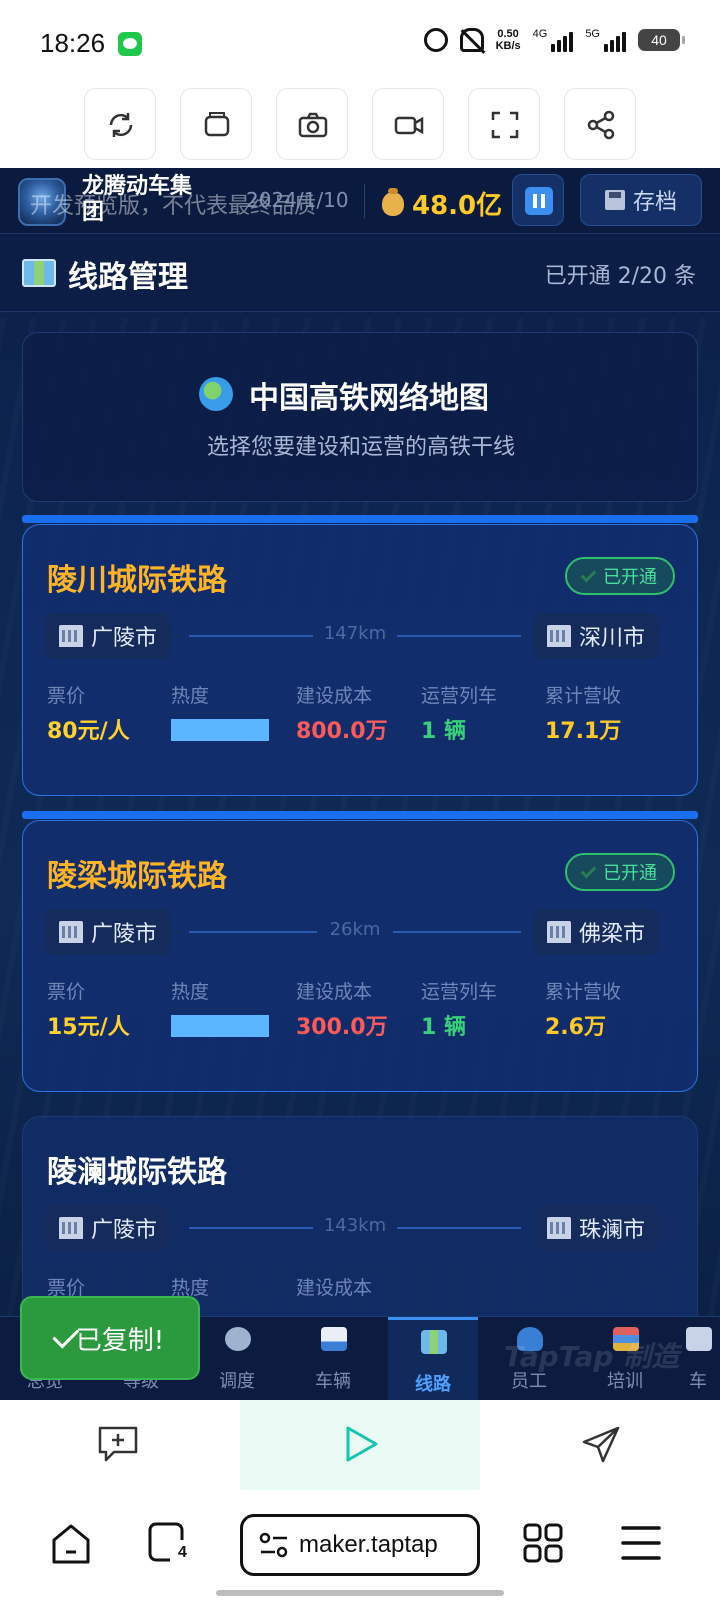 Image resolution: width=720 pixels, height=1600 pixels. What do you see at coordinates (364, 201) in the screenshot?
I see `divider` at bounding box center [364, 201].